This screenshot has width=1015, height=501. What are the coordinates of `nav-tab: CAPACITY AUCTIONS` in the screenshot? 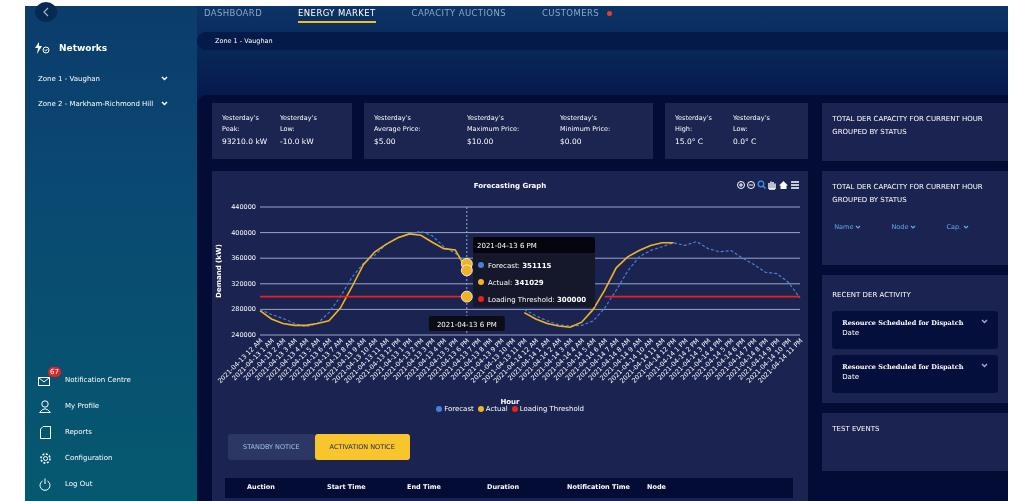 It's located at (458, 14).